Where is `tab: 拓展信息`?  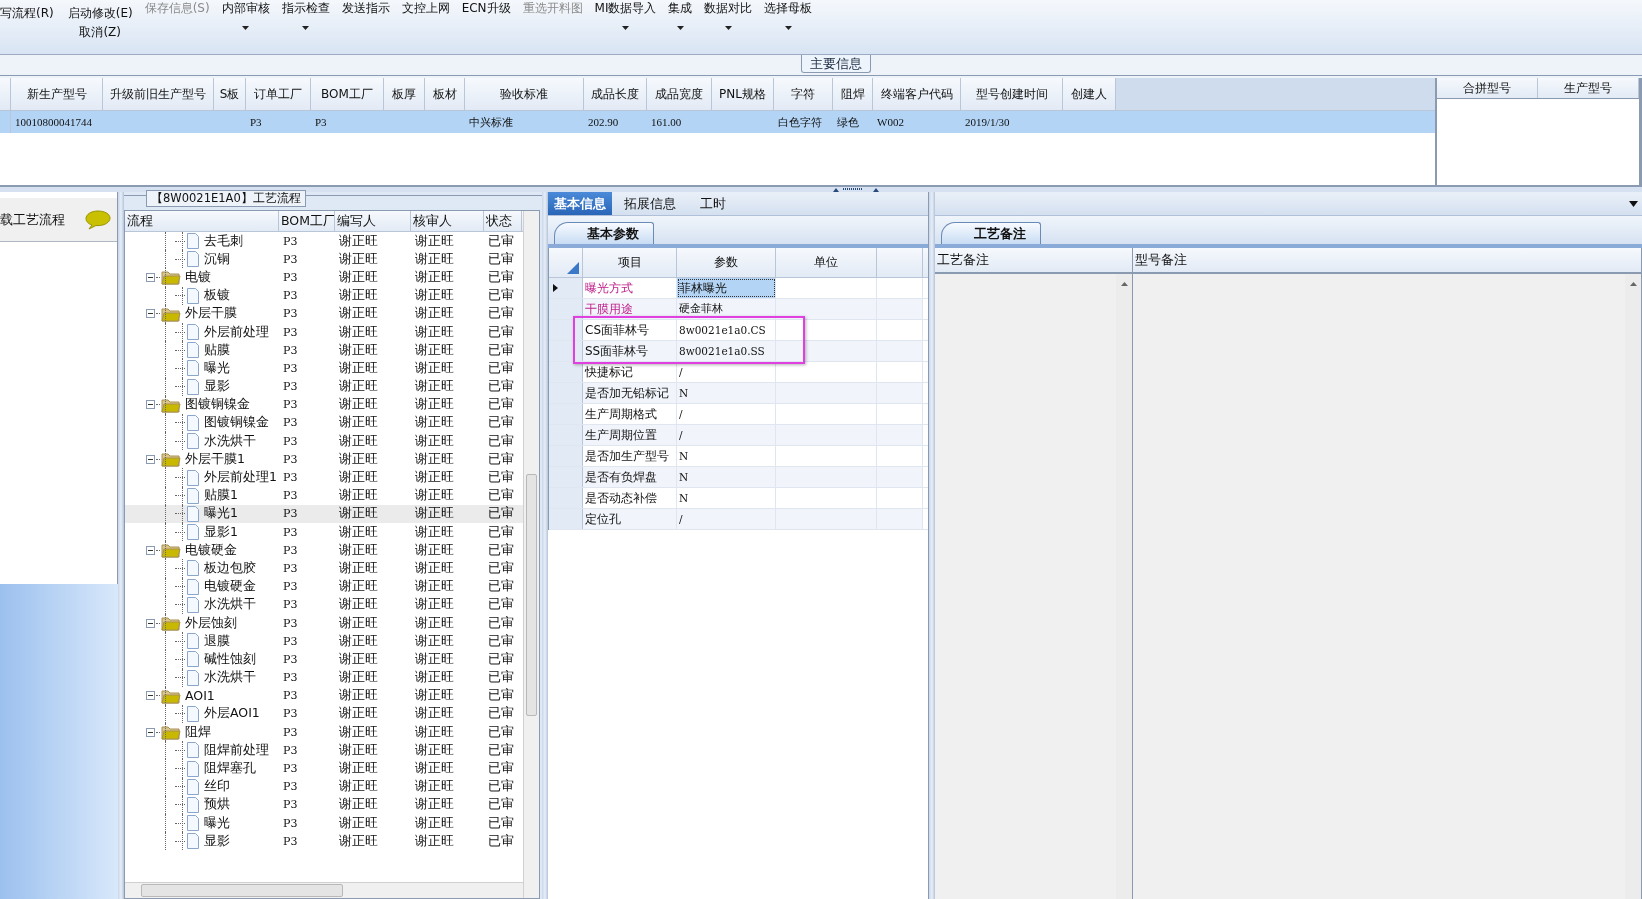
tab: 拓展信息 is located at coordinates (650, 203).